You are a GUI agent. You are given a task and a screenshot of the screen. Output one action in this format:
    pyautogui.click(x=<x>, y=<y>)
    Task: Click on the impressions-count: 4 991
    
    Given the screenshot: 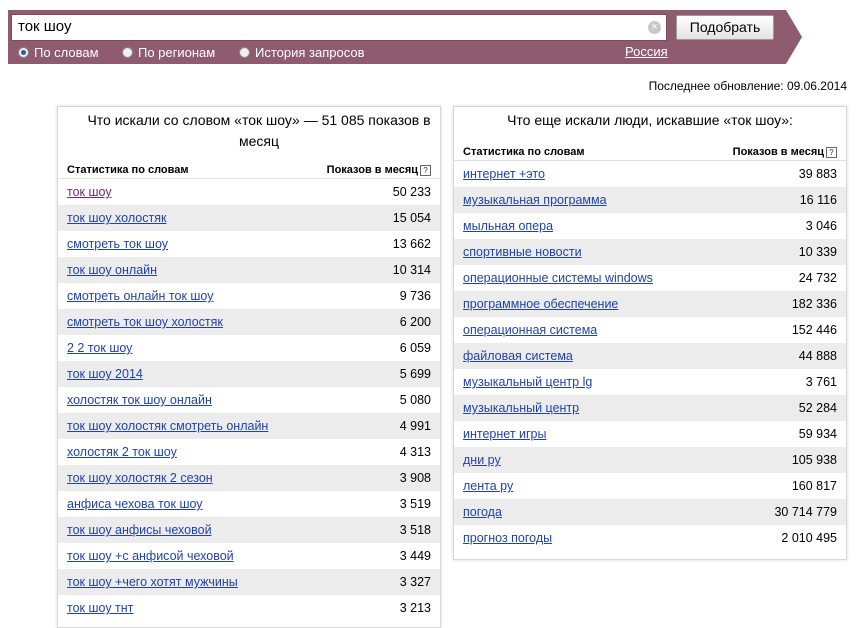 What is the action you would take?
    pyautogui.click(x=415, y=426)
    